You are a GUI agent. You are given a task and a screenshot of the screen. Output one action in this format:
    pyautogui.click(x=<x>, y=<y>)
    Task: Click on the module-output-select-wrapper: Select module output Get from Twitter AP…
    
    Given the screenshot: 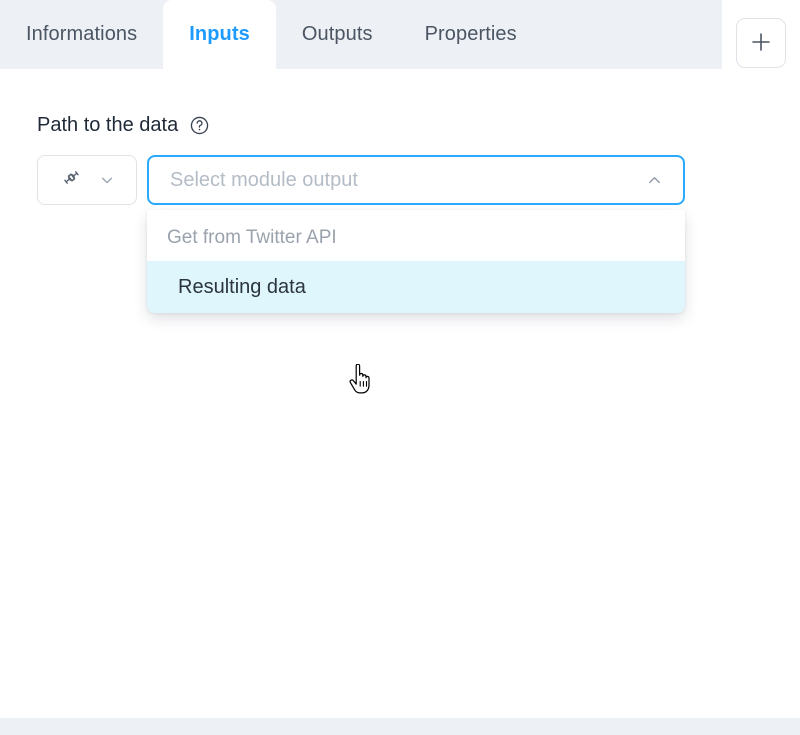 What is the action you would take?
    pyautogui.click(x=416, y=234)
    